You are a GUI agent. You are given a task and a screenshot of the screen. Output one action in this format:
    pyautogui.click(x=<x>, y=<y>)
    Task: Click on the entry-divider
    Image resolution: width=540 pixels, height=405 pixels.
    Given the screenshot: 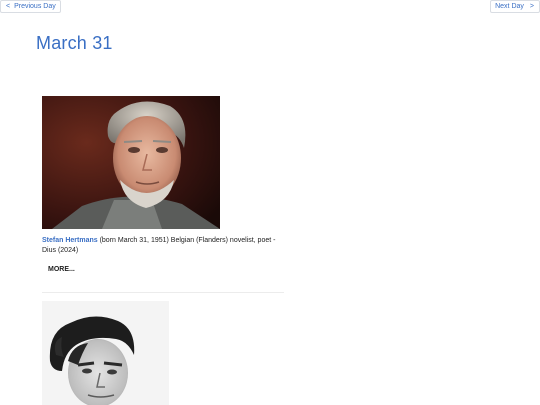 What is the action you would take?
    pyautogui.click(x=163, y=292)
    